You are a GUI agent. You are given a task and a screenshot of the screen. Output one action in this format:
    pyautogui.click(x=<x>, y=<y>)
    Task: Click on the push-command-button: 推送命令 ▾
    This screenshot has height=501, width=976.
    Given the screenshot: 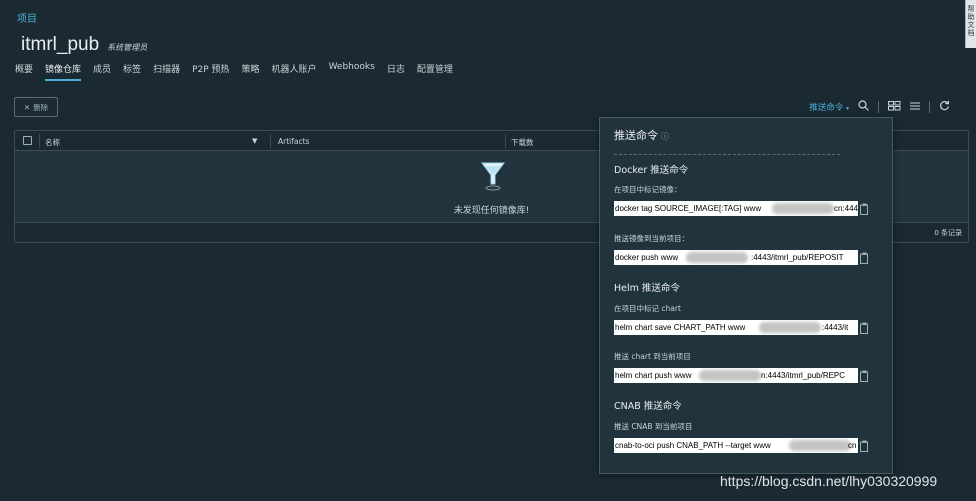 What is the action you would take?
    pyautogui.click(x=829, y=107)
    